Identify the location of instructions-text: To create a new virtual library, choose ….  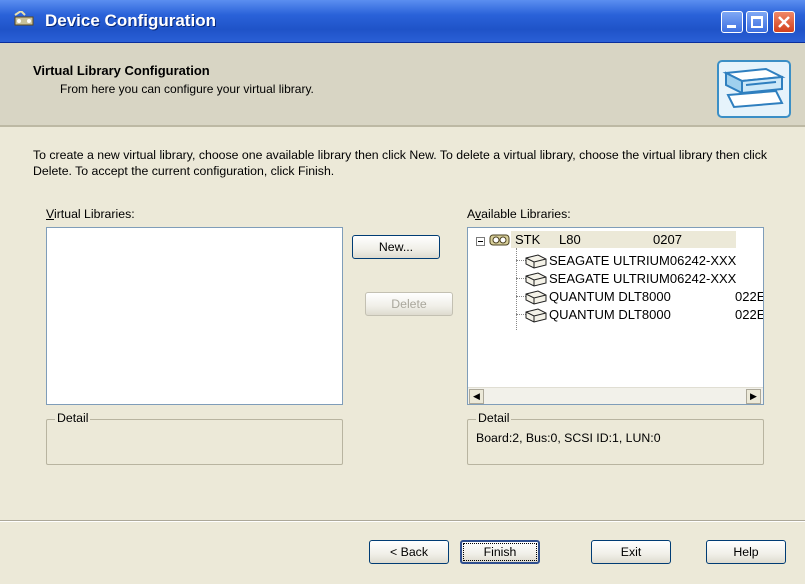
(400, 163).